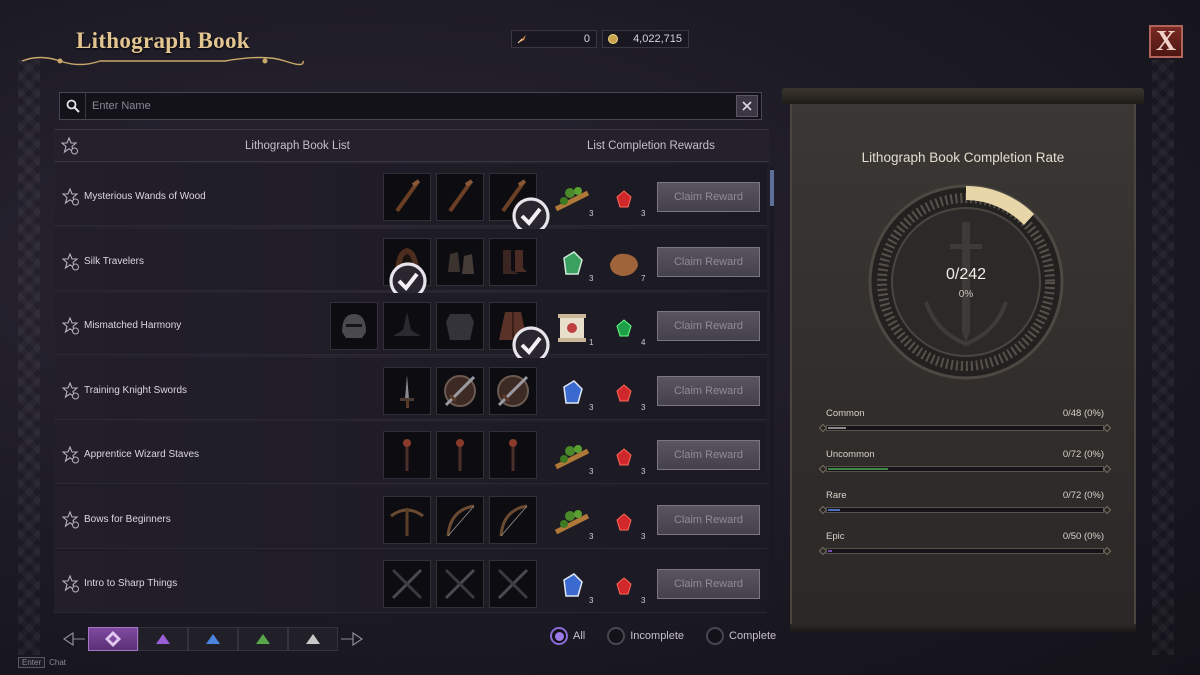 The height and width of the screenshot is (675, 1200). I want to click on grade-label: Epic, so click(835, 536).